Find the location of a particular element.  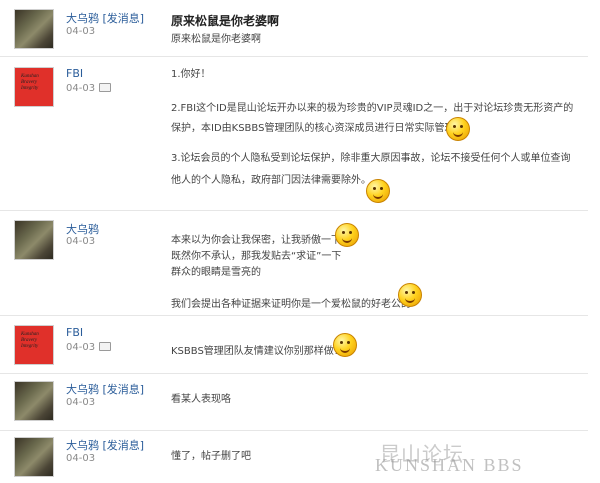

watermark-en: KUNSHAN BBS is located at coordinates (449, 465).